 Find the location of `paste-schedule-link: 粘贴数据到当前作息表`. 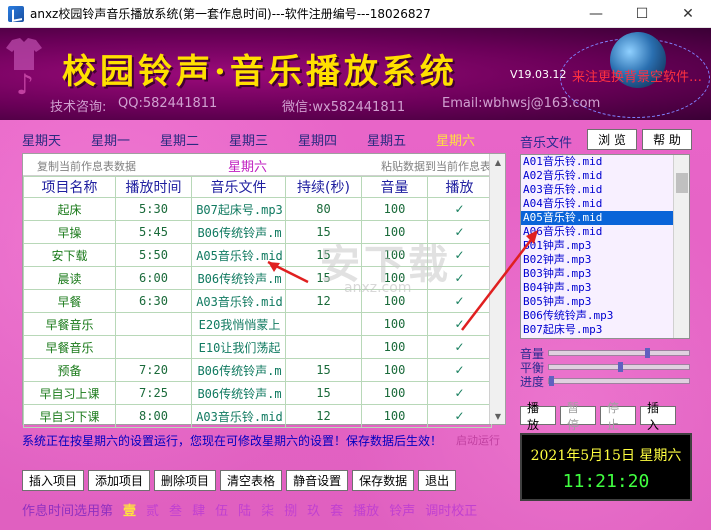

paste-schedule-link: 粘贴数据到当前作息表 is located at coordinates (436, 166).